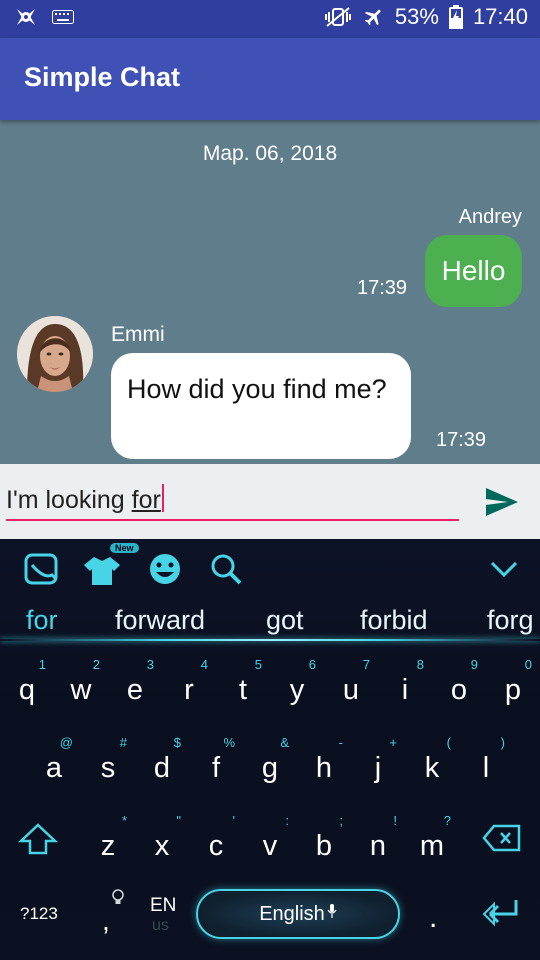 The height and width of the screenshot is (960, 540). What do you see at coordinates (502, 742) in the screenshot?
I see `key-secondary: )` at bounding box center [502, 742].